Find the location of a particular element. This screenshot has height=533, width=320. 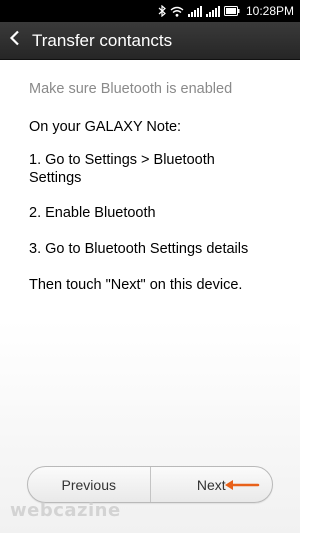

watermark: webcazine is located at coordinates (65, 510).